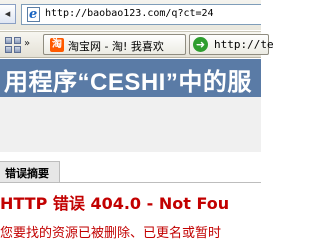 The image size is (320, 249). Describe the element at coordinates (129, 13) in the screenshot. I see `address-url-text: http://baobao123.com/q?ct=24` at that location.